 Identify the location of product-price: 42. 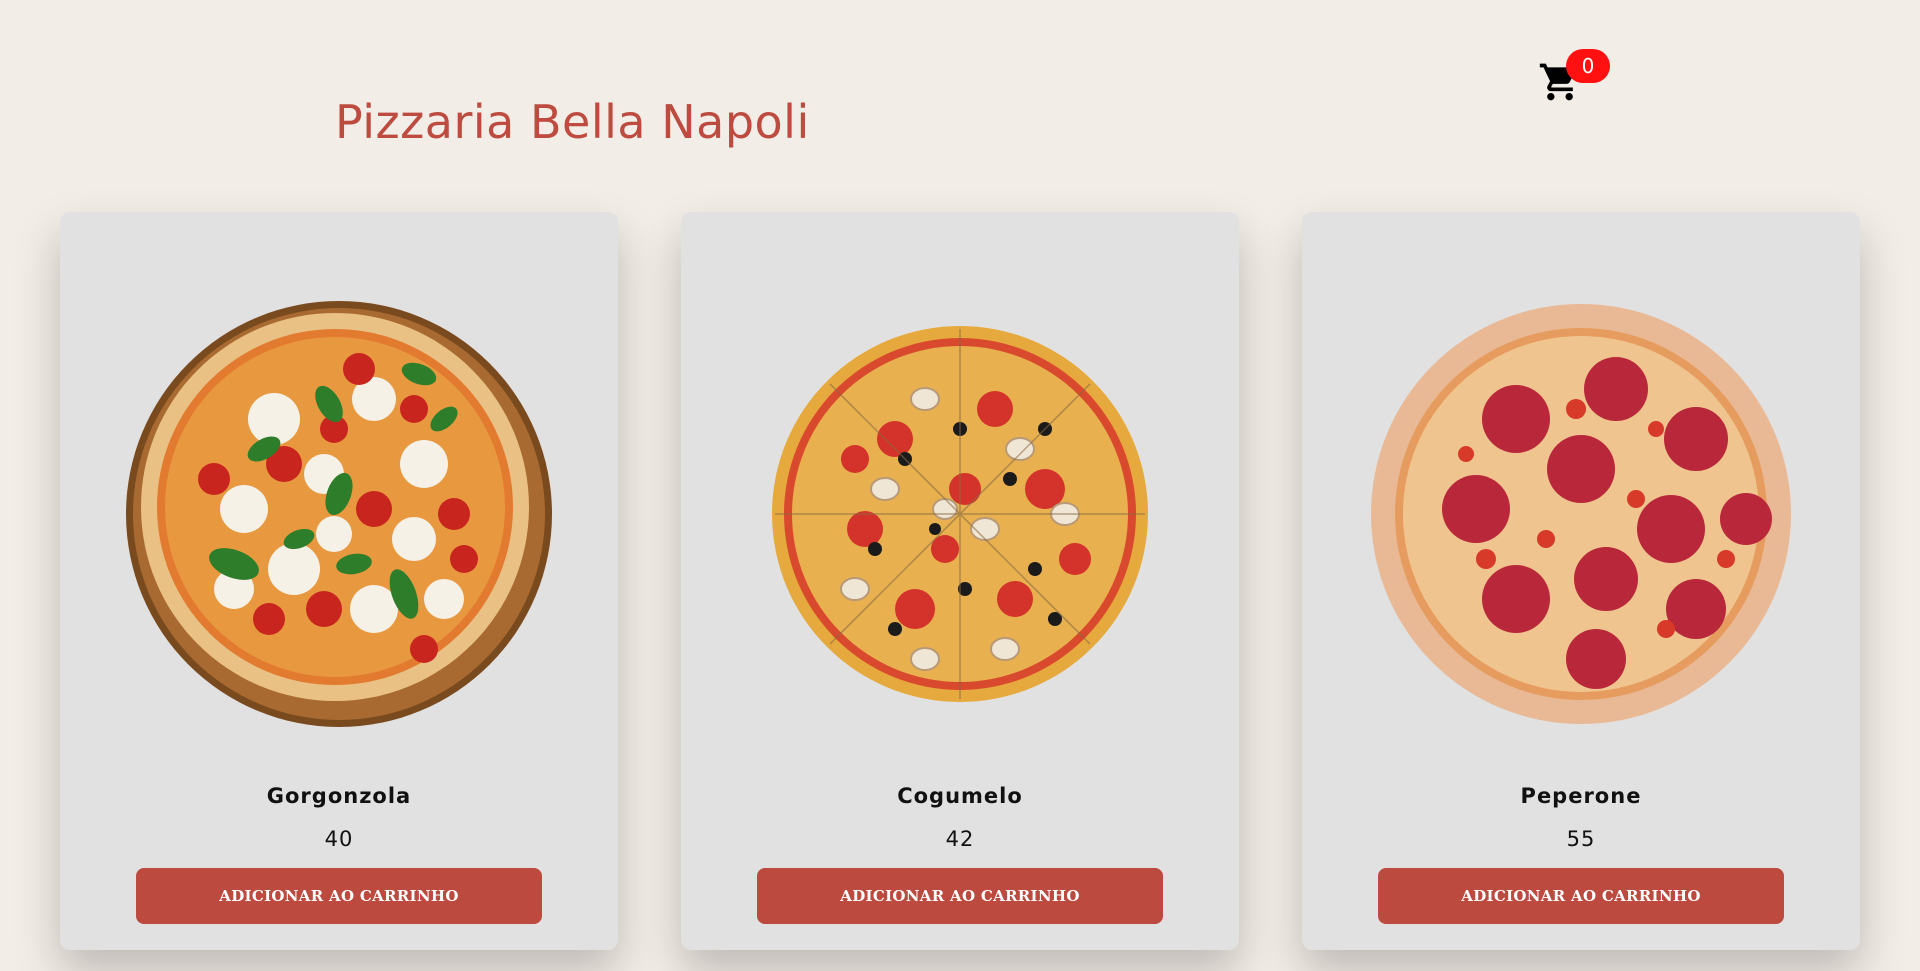
(960, 839).